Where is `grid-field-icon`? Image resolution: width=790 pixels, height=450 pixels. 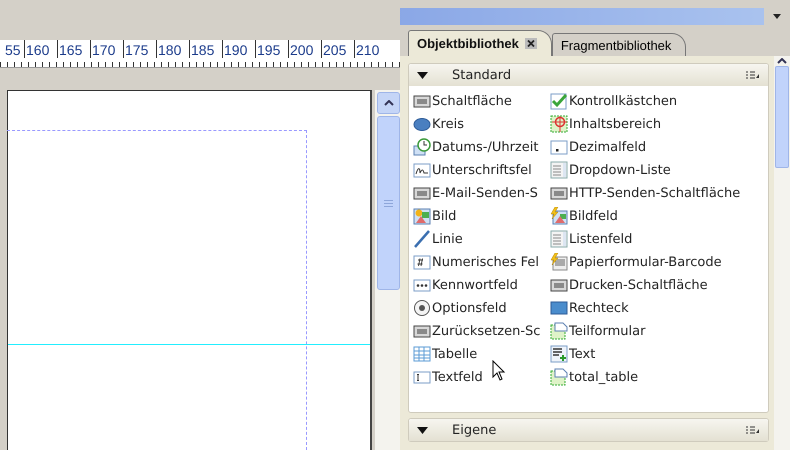
grid-field-icon is located at coordinates (422, 262).